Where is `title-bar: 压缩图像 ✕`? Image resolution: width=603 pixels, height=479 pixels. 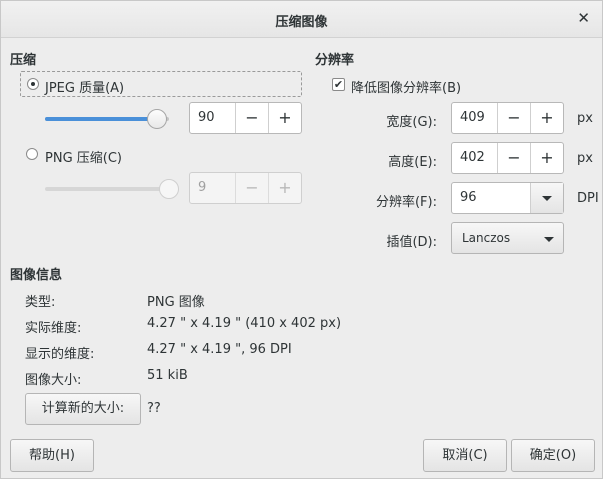 title-bar: 压缩图像 ✕ is located at coordinates (301, 19).